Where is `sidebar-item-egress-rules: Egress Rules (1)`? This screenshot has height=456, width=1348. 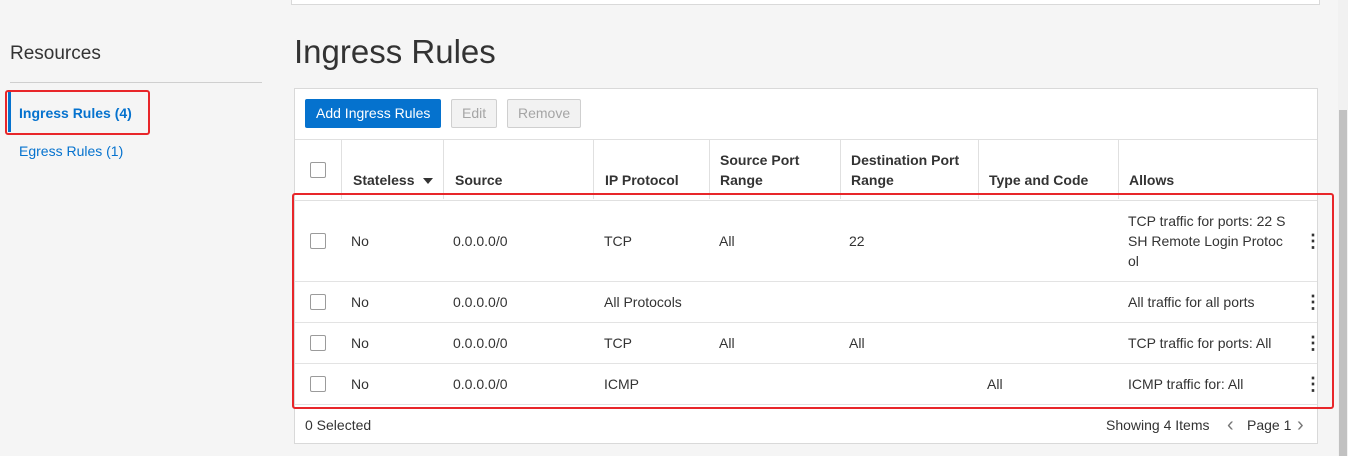
sidebar-item-egress-rules: Egress Rules (1) is located at coordinates (89, 151).